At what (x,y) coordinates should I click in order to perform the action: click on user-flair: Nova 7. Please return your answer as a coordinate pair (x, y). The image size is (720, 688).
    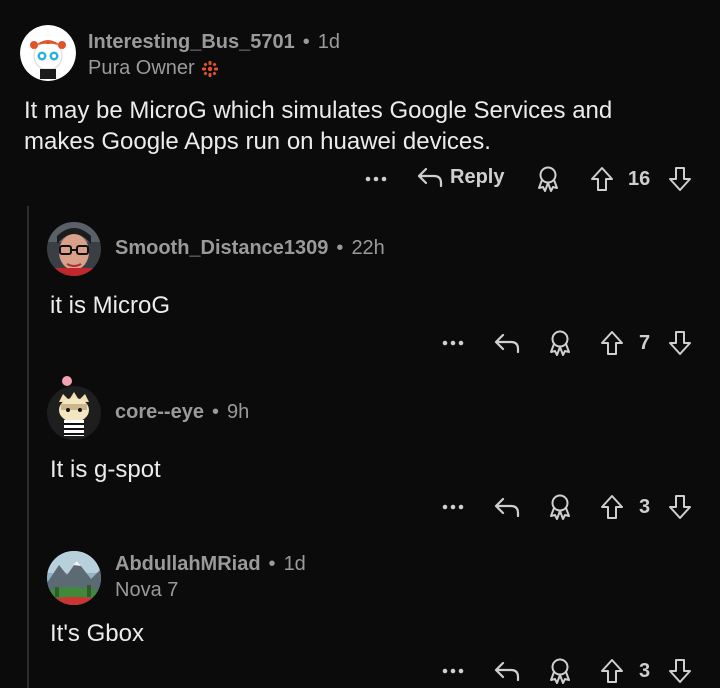
    Looking at the image, I should click on (147, 590).